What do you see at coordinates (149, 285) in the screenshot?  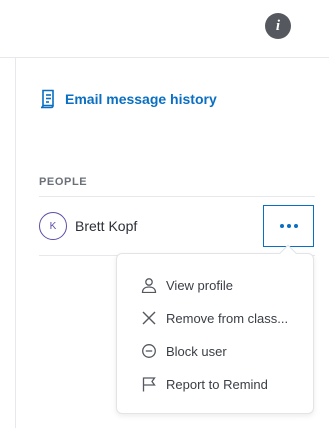 I see `person-icon` at bounding box center [149, 285].